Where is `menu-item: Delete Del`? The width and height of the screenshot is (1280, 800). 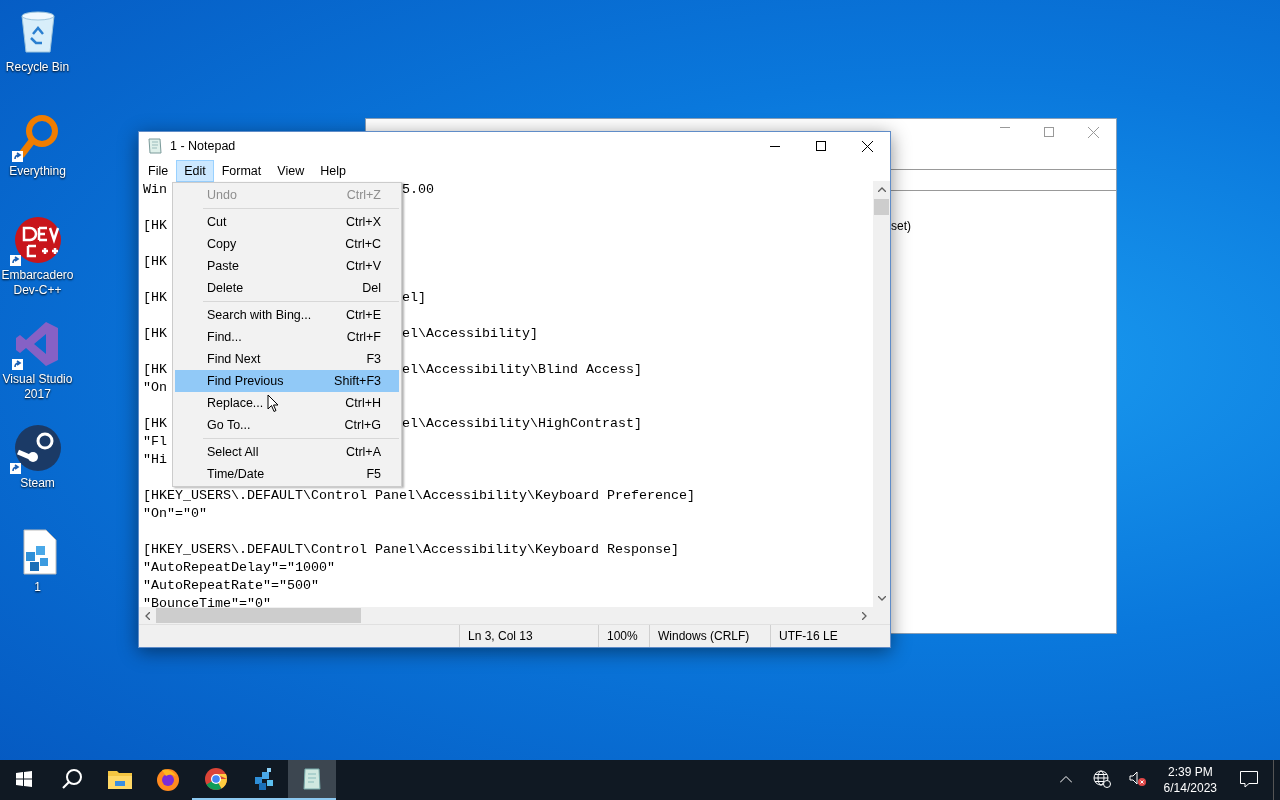 menu-item: Delete Del is located at coordinates (287, 288).